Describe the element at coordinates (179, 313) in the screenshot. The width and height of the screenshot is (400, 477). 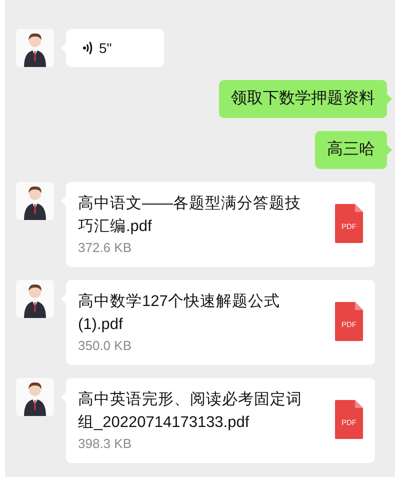
I see `file-name: 高中数学127个快速解题公式(1).pdf` at that location.